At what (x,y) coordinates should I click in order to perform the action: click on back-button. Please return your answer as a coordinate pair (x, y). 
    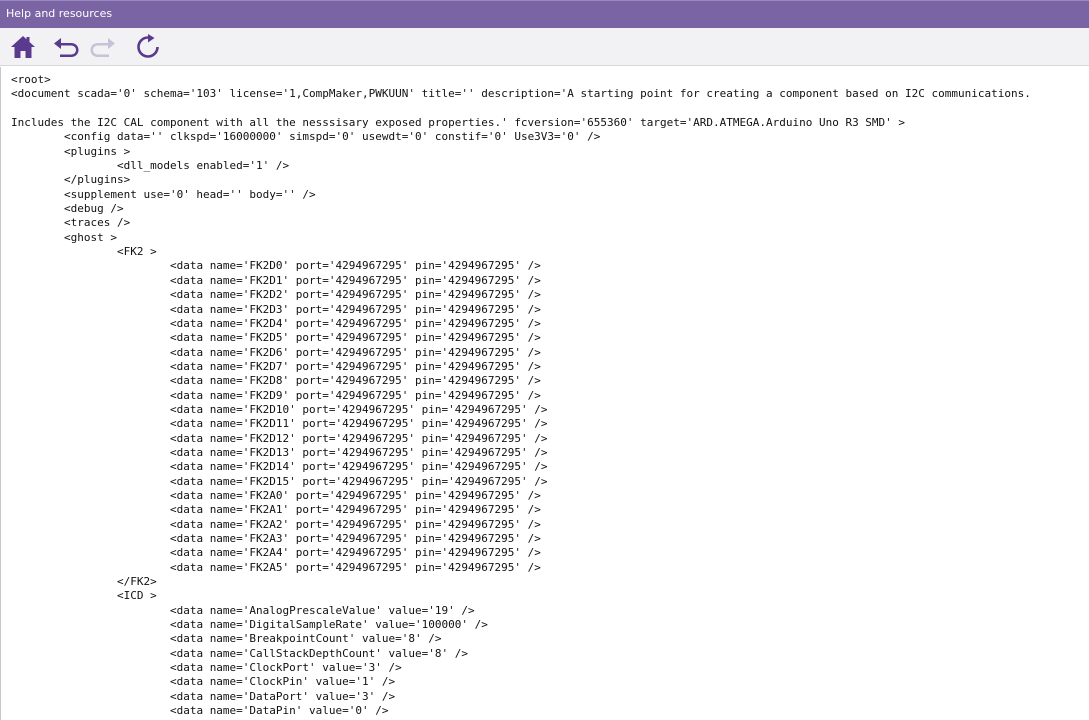
    Looking at the image, I should click on (66, 47).